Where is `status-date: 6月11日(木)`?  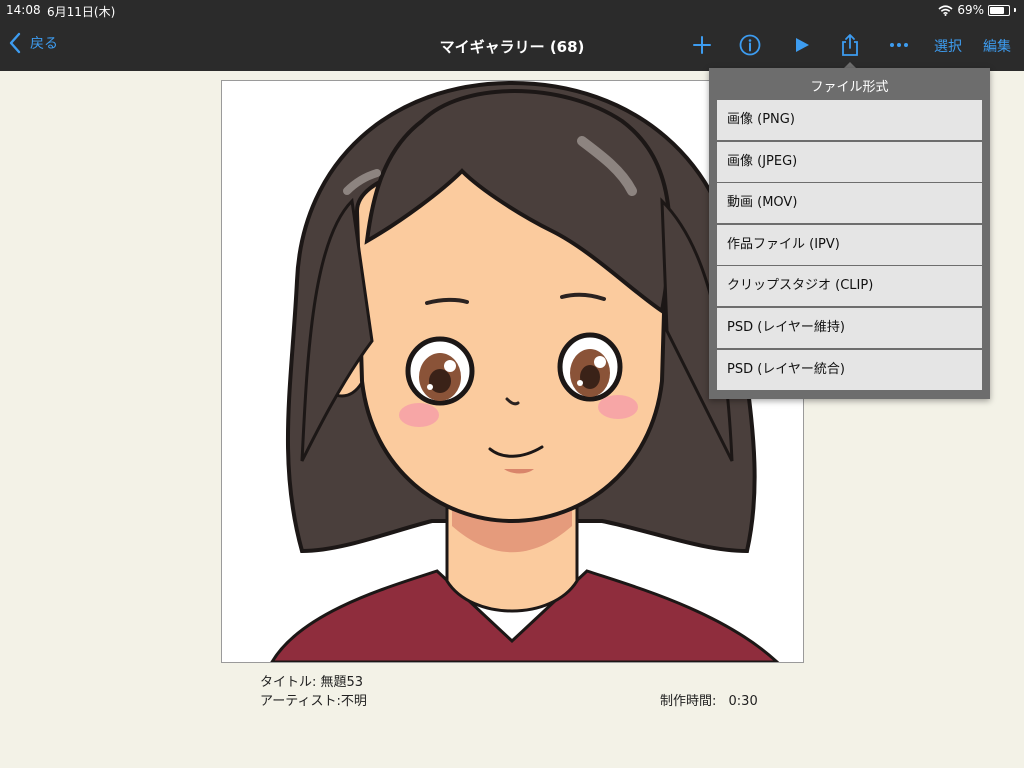
status-date: 6月11日(木) is located at coordinates (81, 12).